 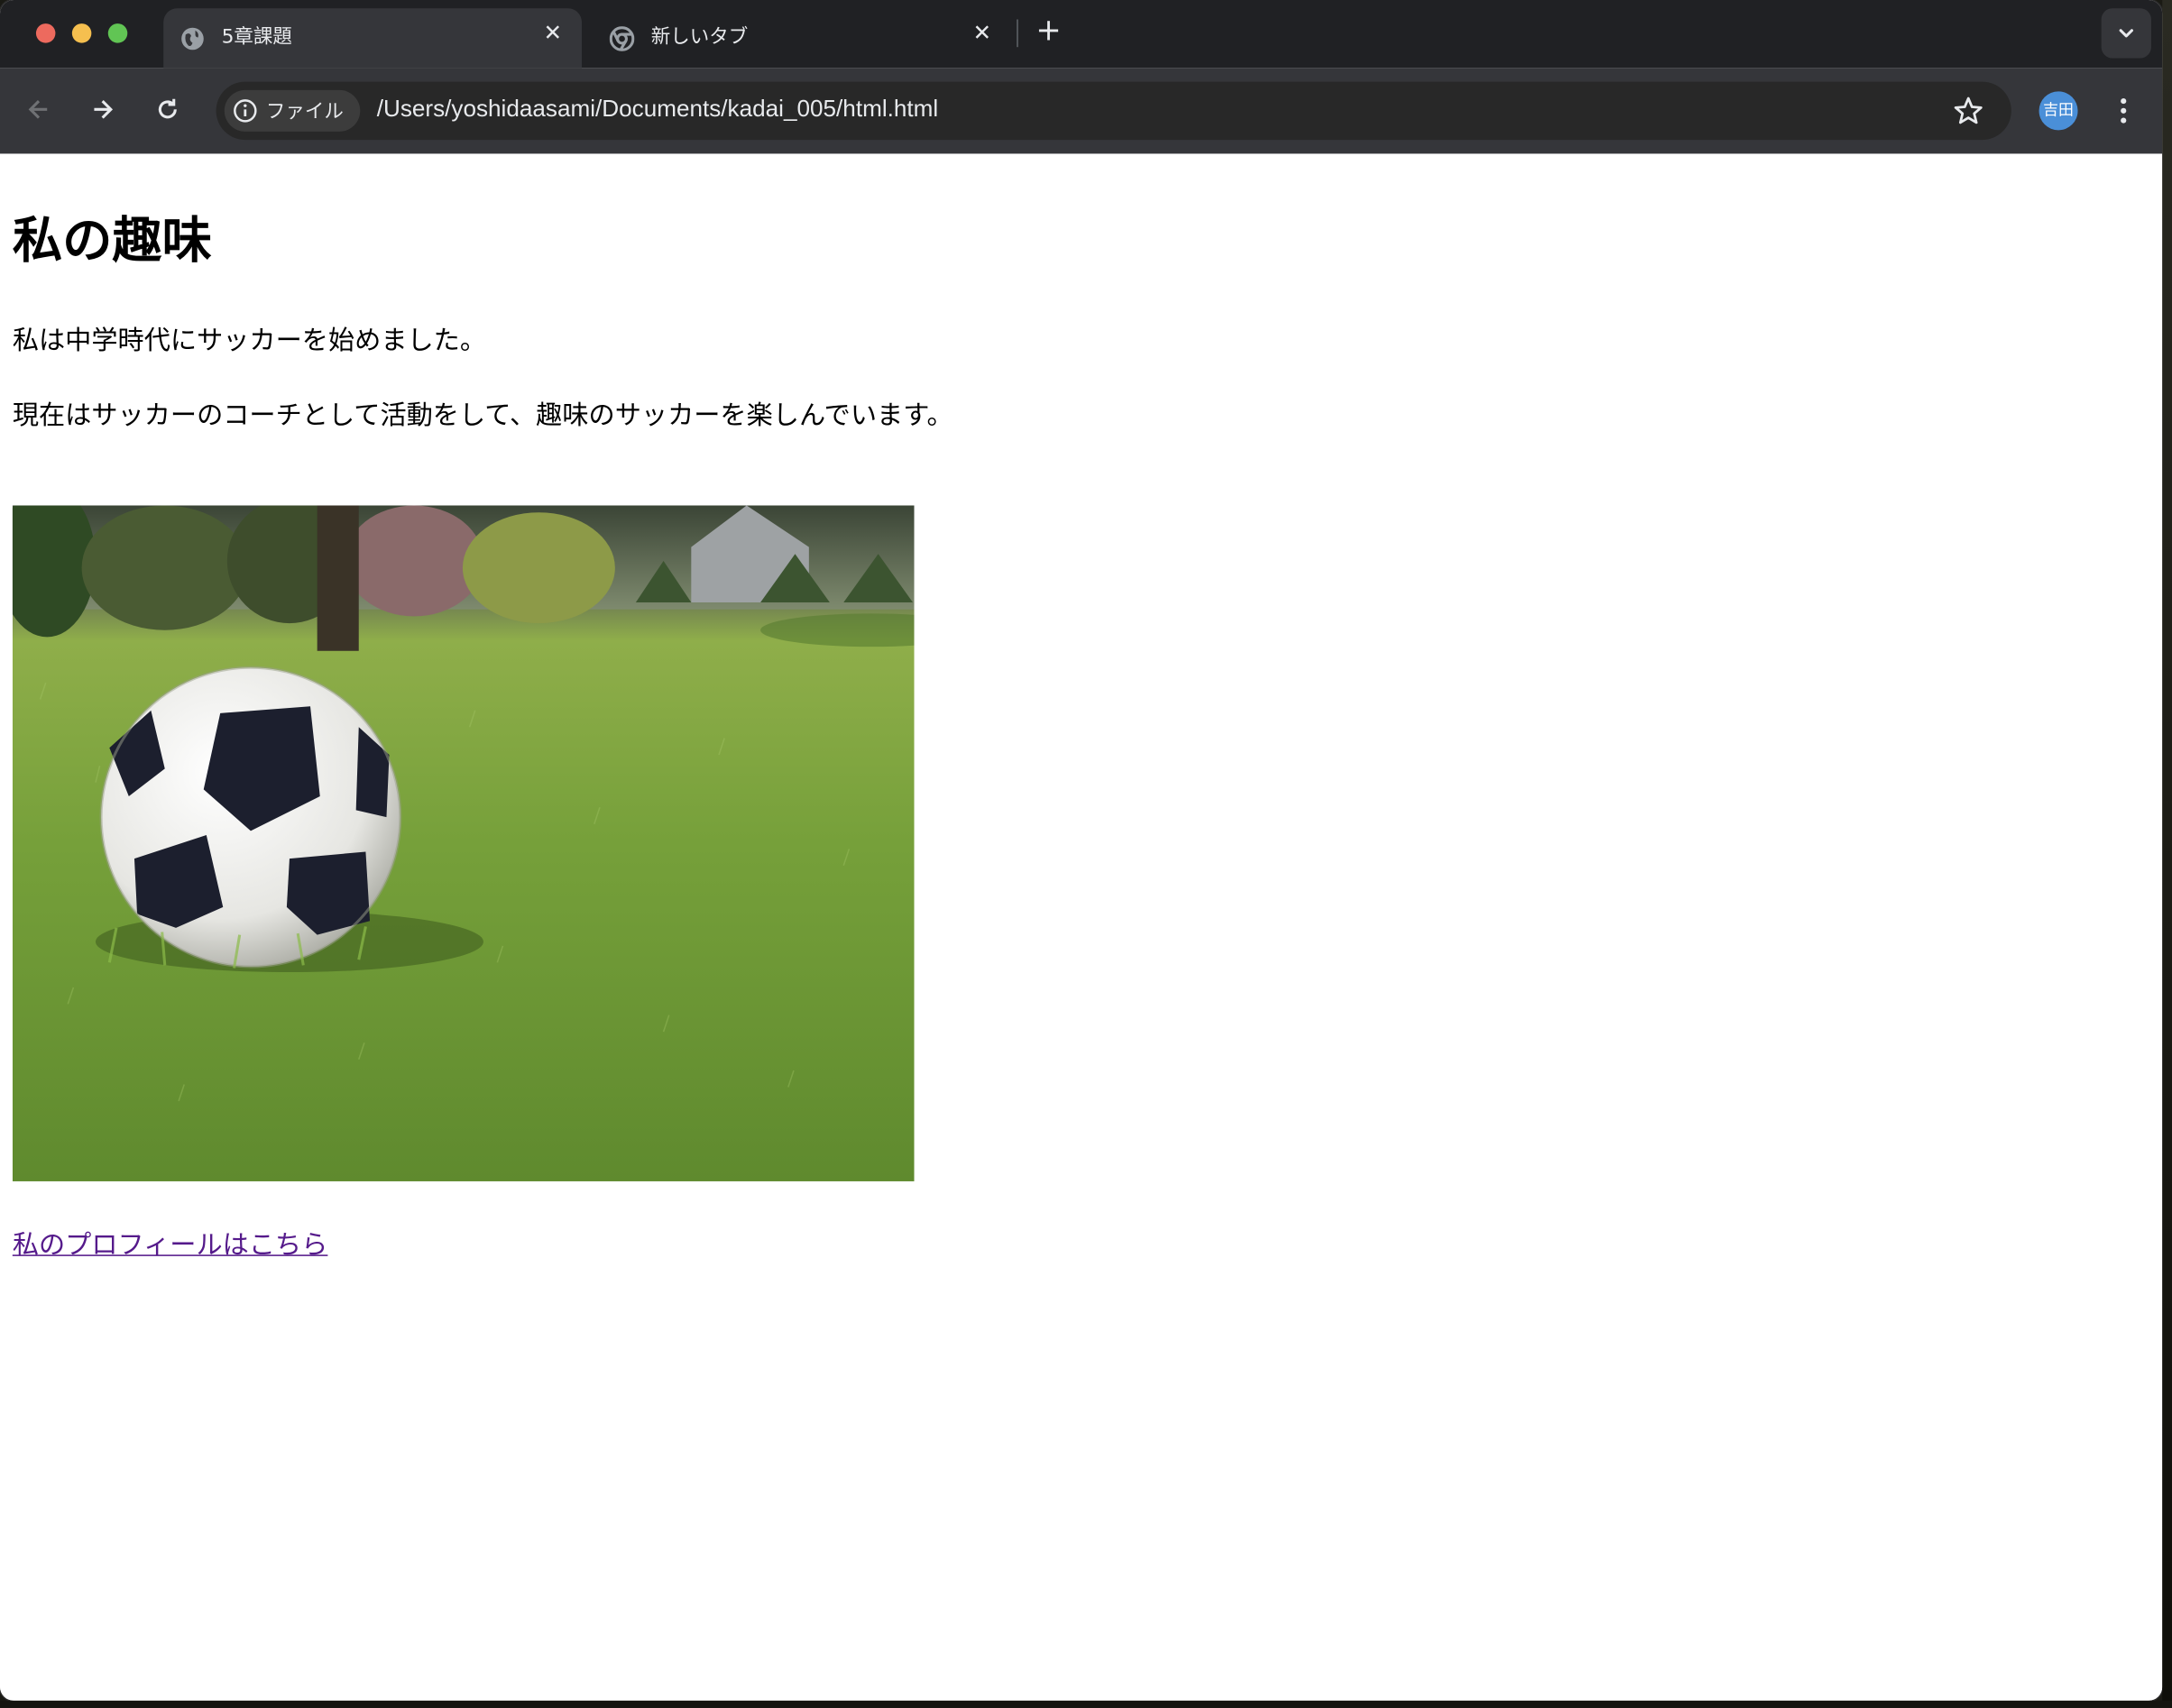 What do you see at coordinates (622, 38) in the screenshot?
I see `chrome-icon` at bounding box center [622, 38].